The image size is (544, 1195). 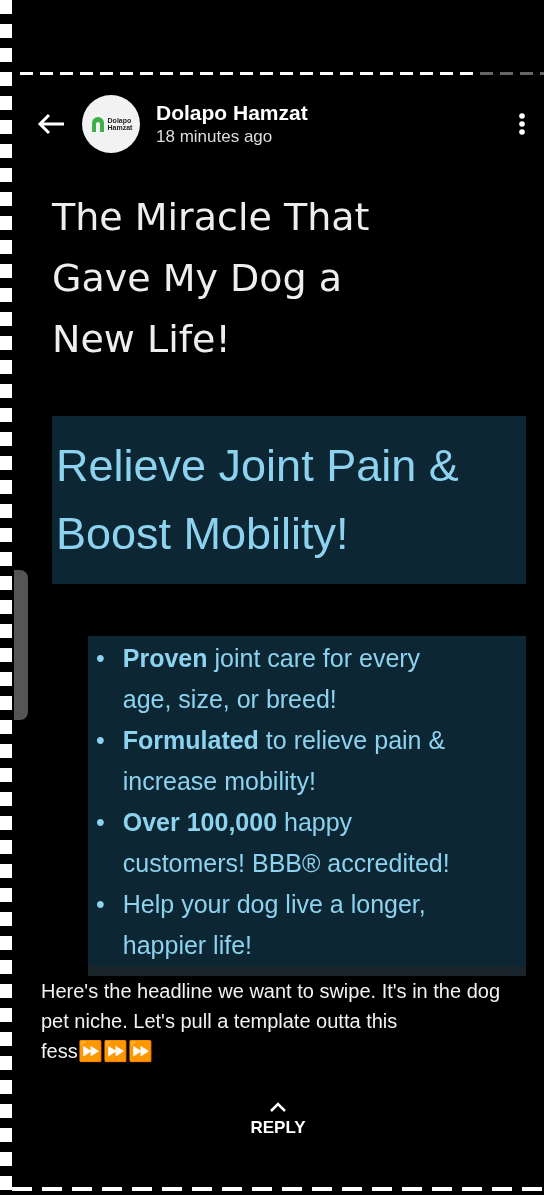 What do you see at coordinates (97, 124) in the screenshot?
I see `logo-icon` at bounding box center [97, 124].